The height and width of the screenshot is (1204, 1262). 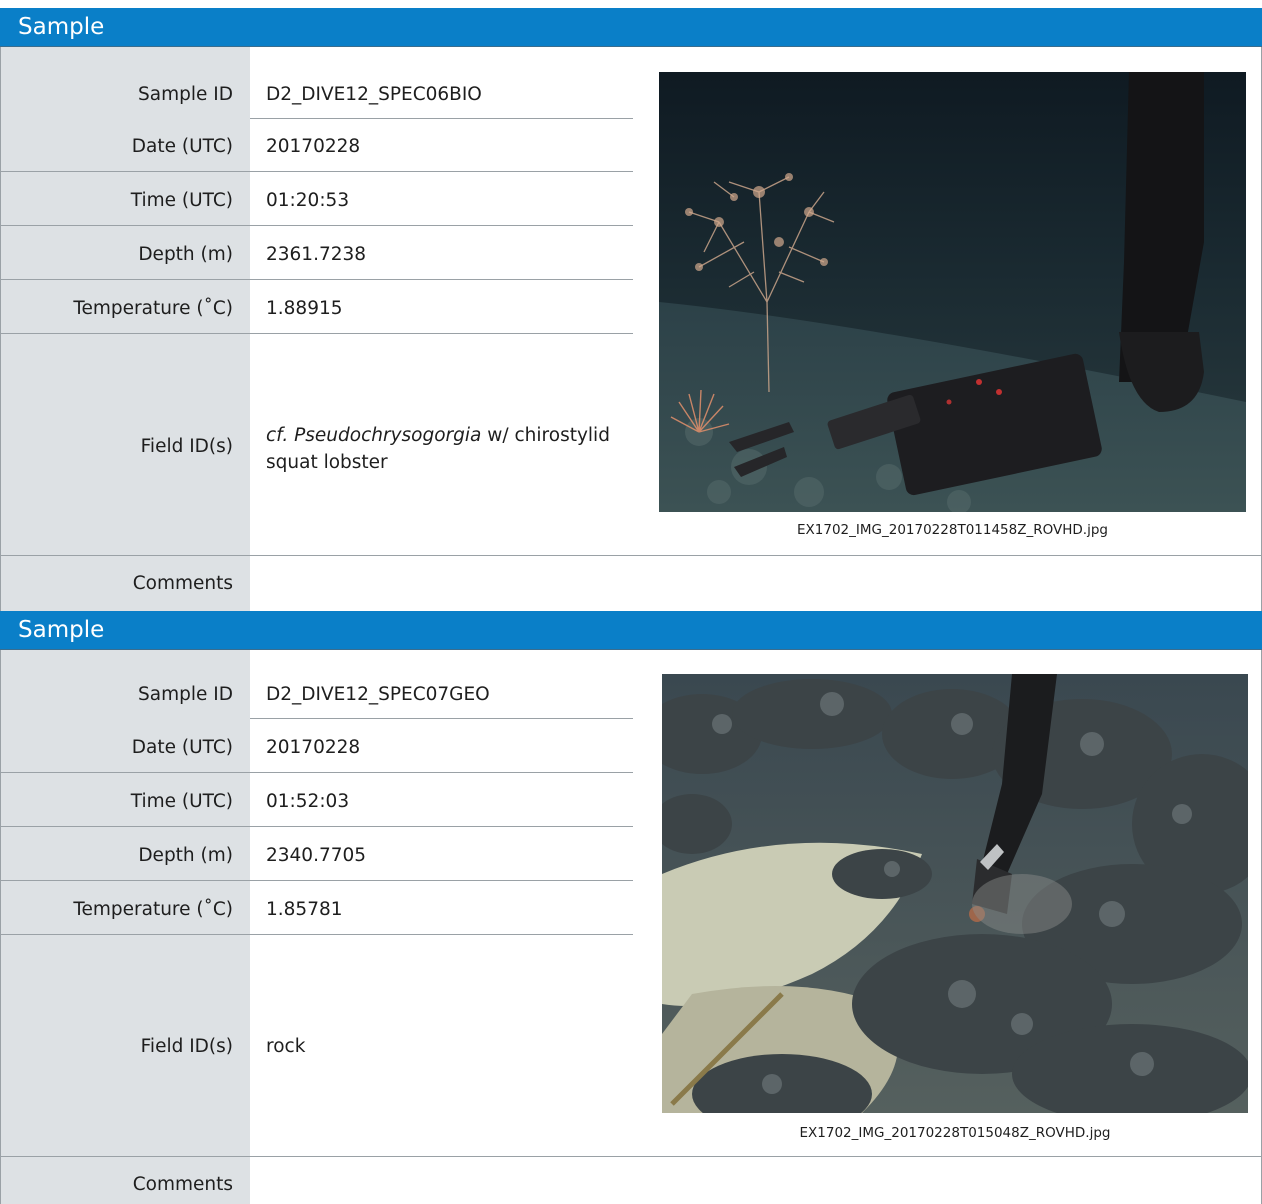 What do you see at coordinates (378, 694) in the screenshot?
I see `sample-id-value: D2_DIVE12_SPEC07GEO` at bounding box center [378, 694].